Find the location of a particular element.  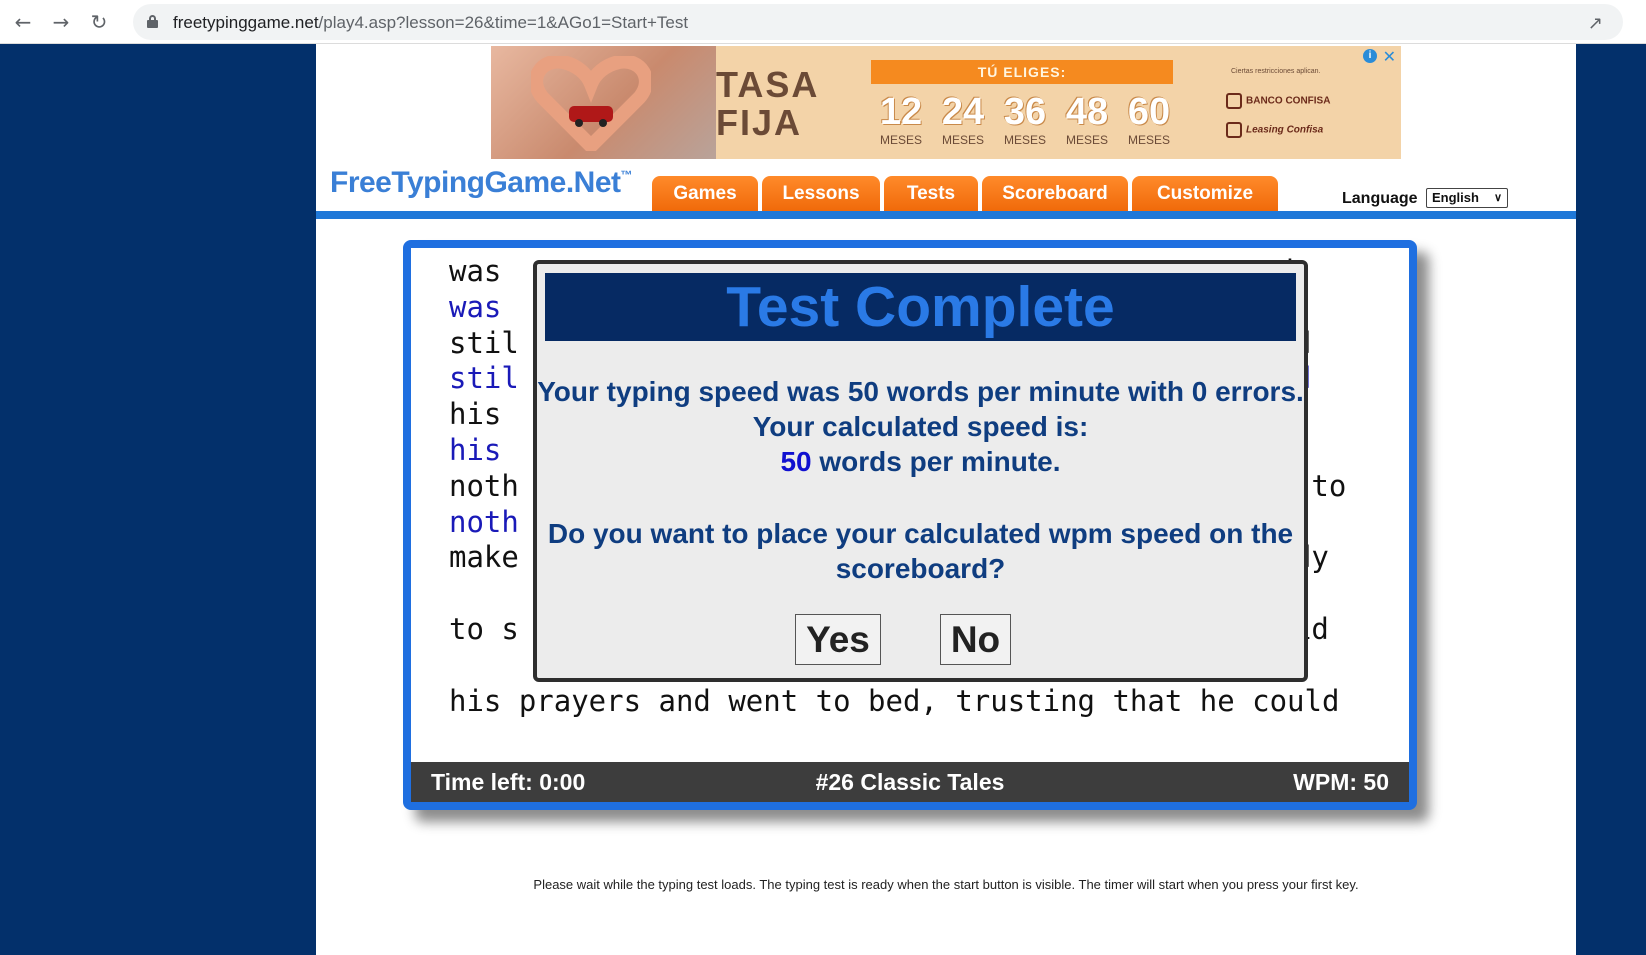

calculated-wpm: 50 is located at coordinates (796, 461).